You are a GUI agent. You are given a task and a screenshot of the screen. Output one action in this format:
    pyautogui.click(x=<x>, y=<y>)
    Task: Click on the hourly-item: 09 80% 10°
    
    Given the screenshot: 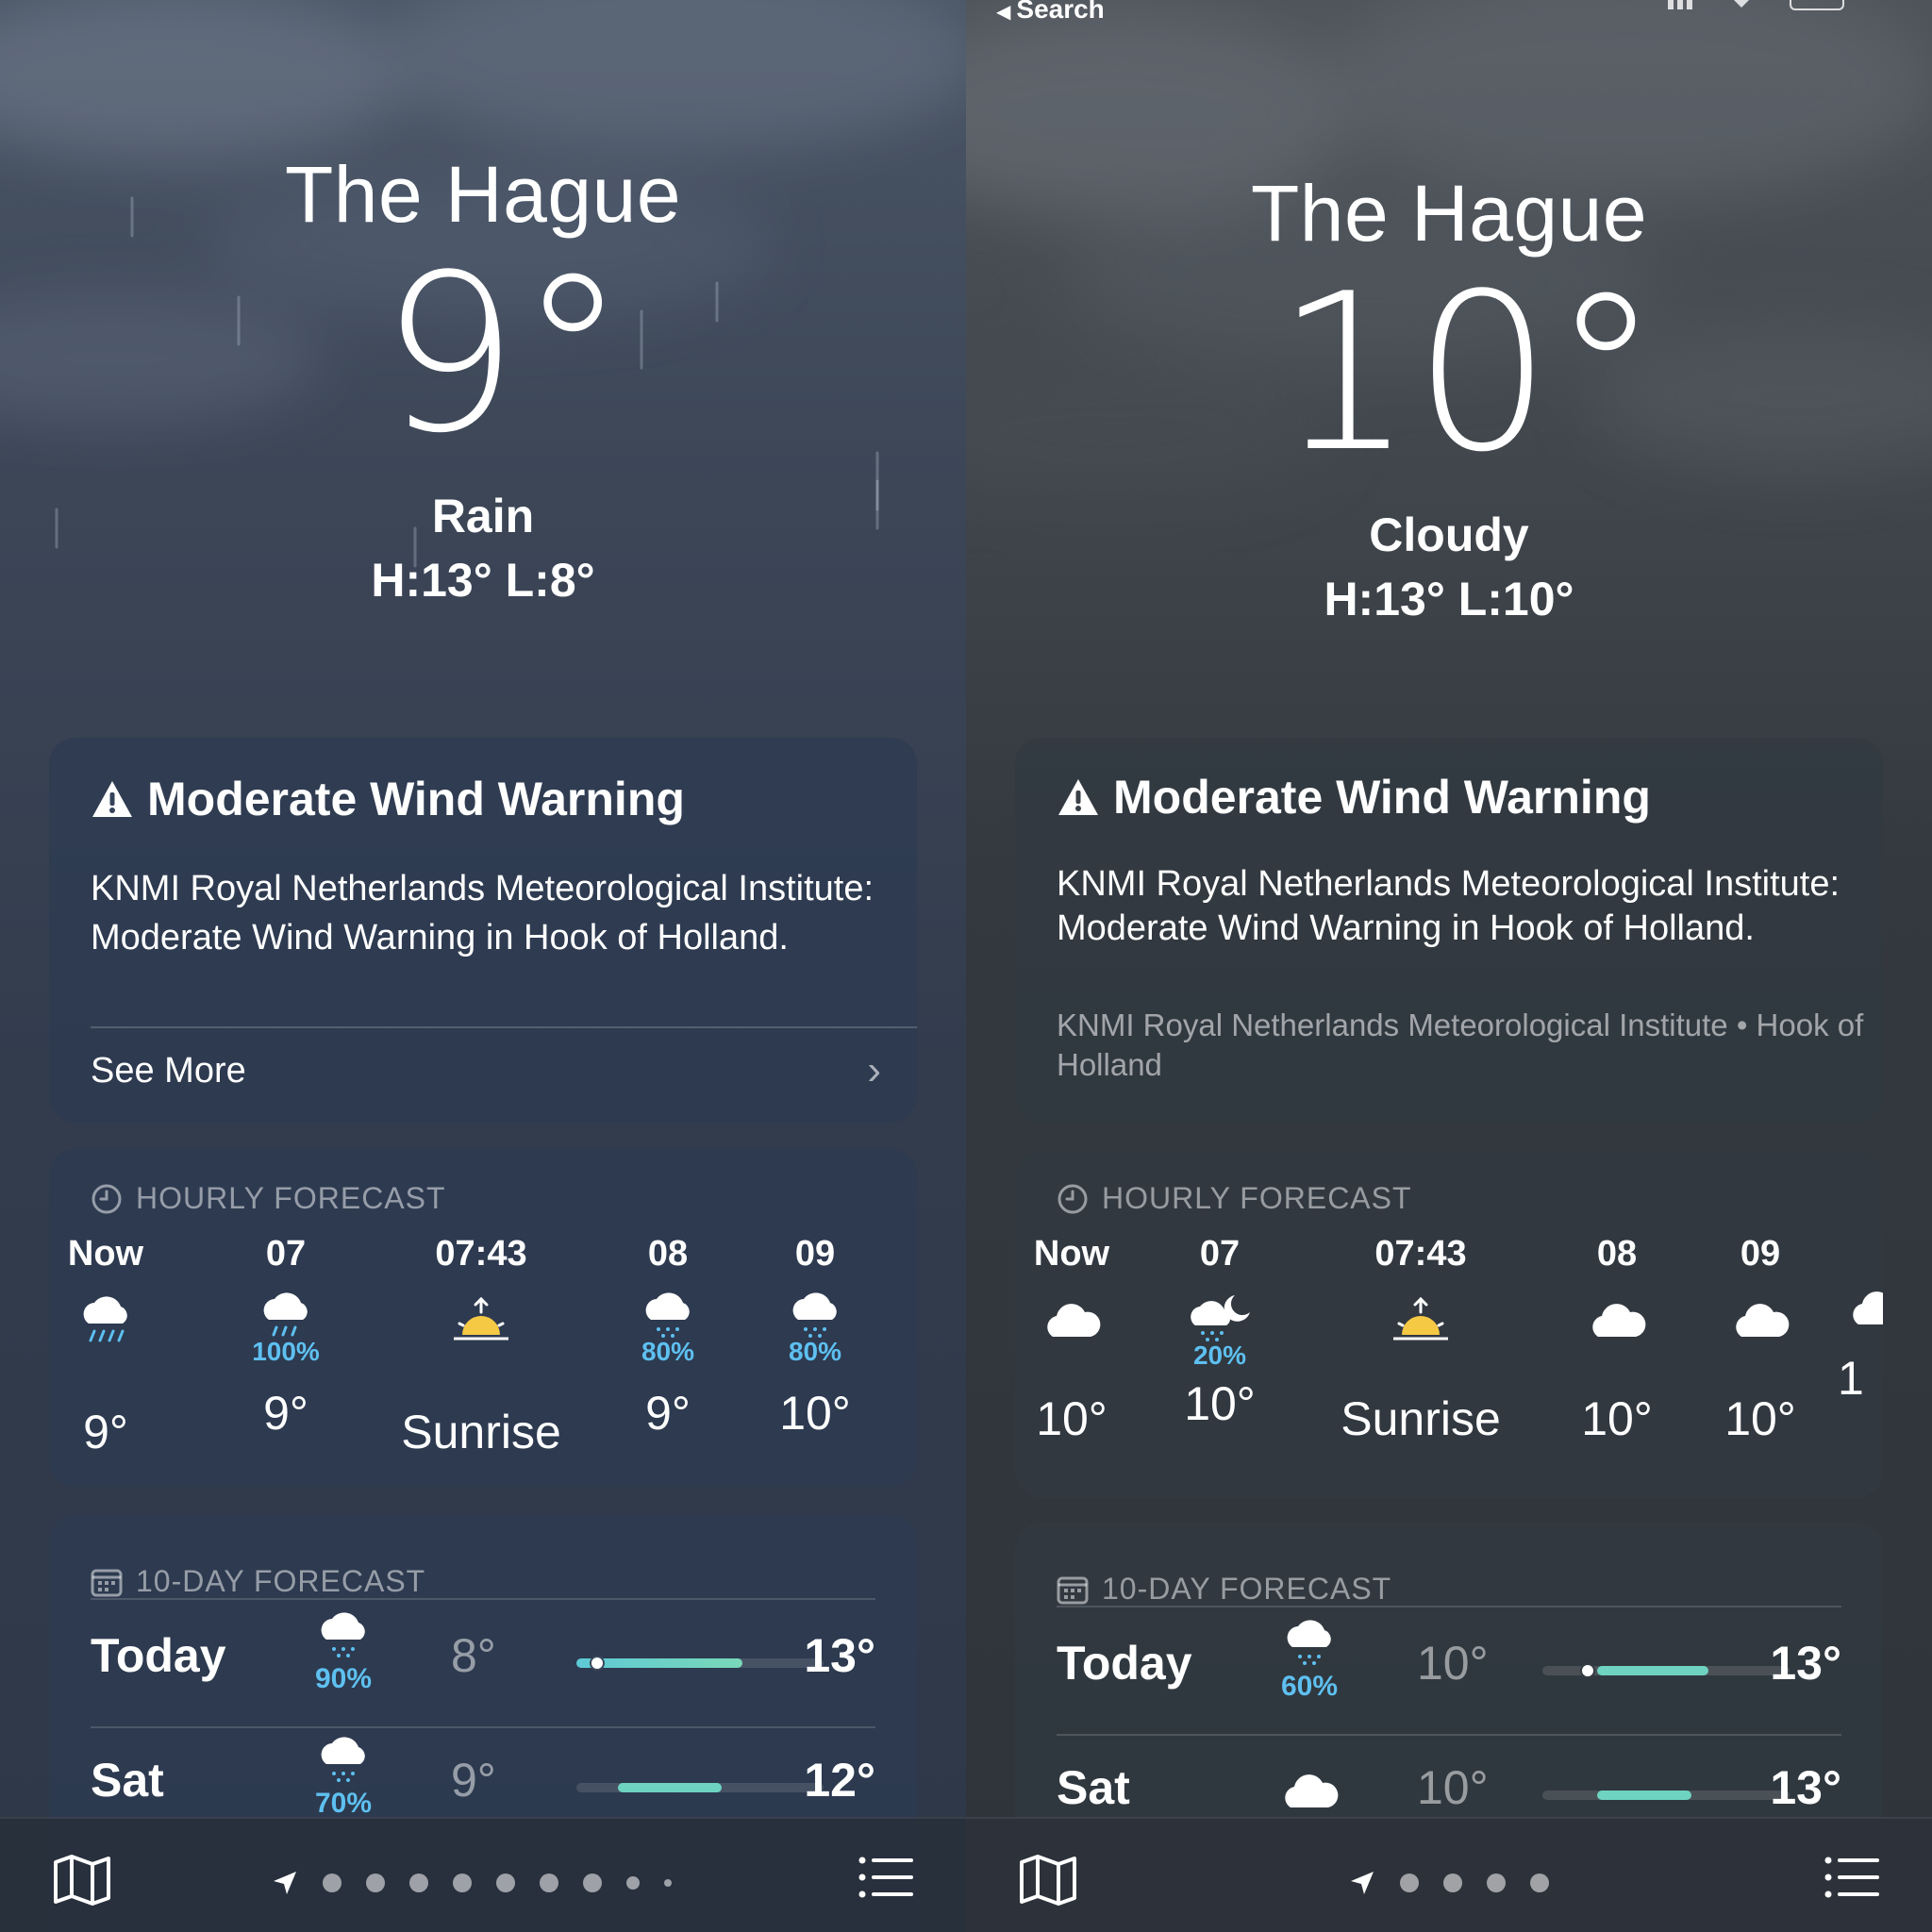 What is the action you would take?
    pyautogui.click(x=815, y=1337)
    